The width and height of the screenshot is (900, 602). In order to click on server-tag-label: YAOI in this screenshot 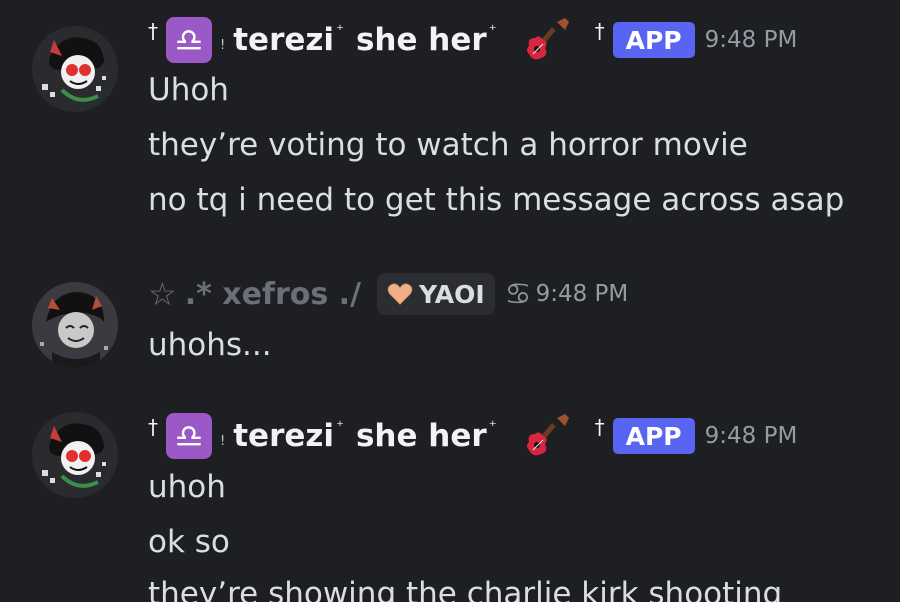, I will do `click(452, 294)`.